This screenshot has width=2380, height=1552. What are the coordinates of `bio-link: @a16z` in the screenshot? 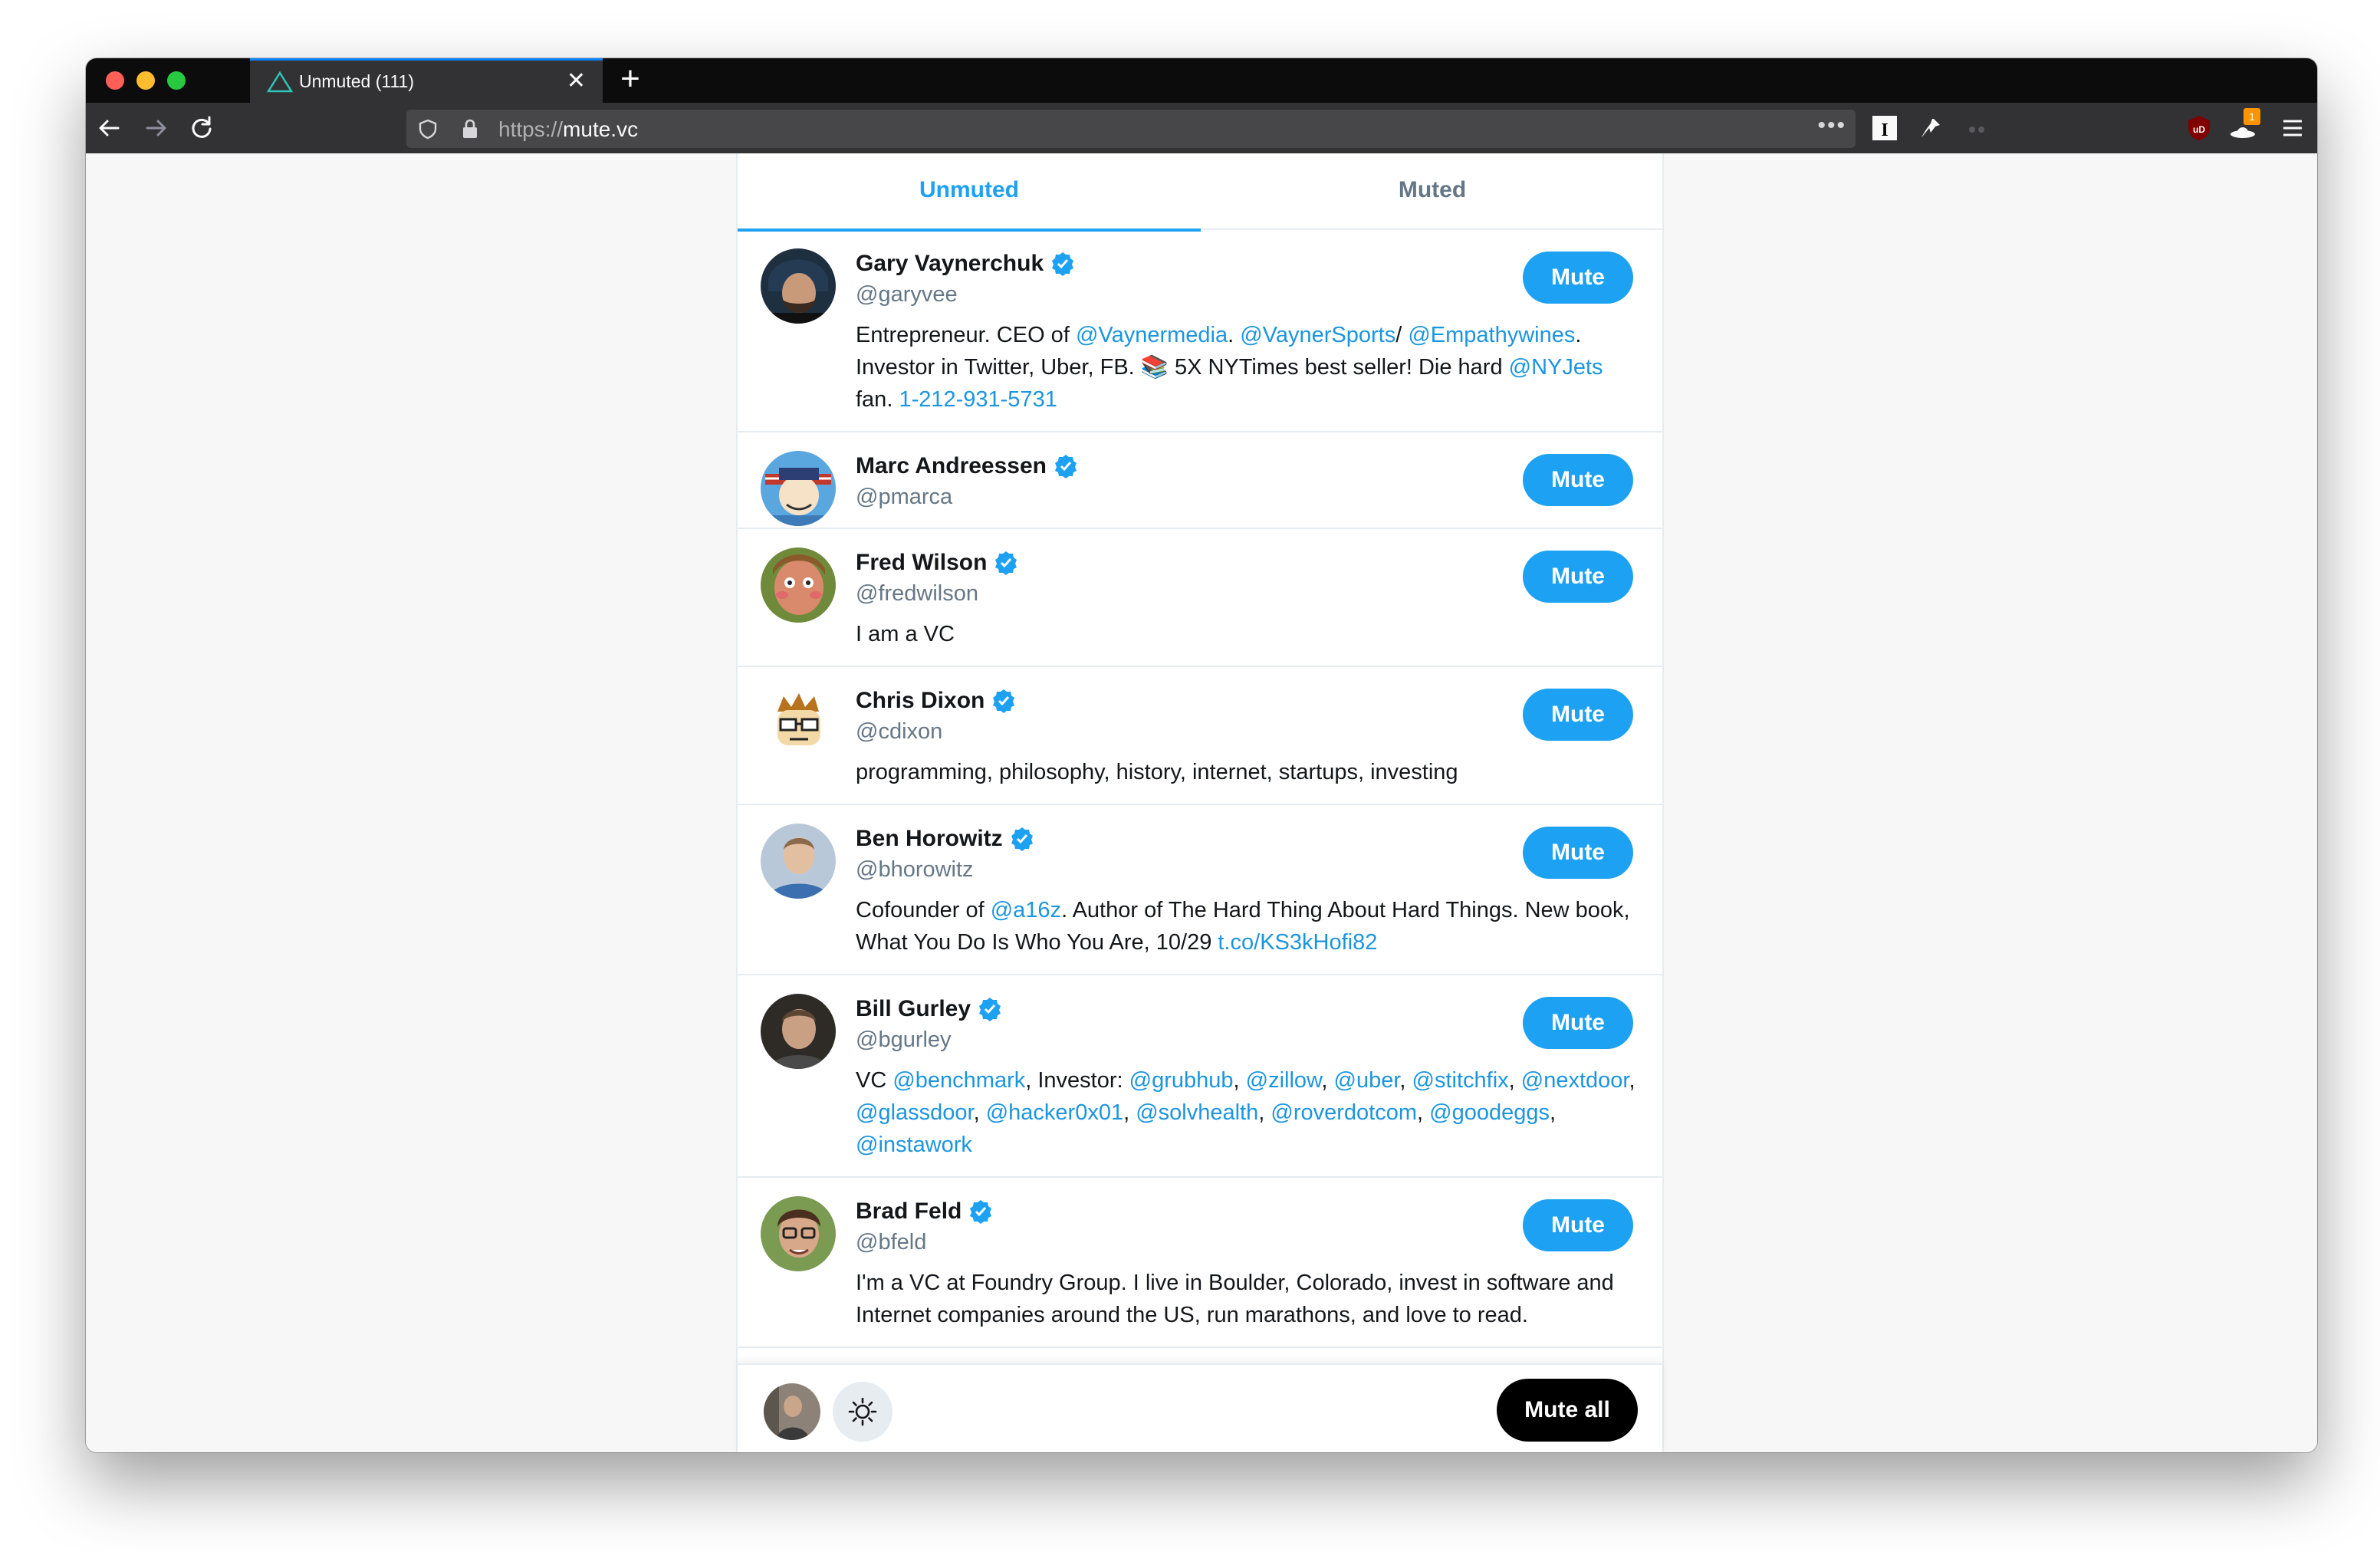 It's located at (1026, 910).